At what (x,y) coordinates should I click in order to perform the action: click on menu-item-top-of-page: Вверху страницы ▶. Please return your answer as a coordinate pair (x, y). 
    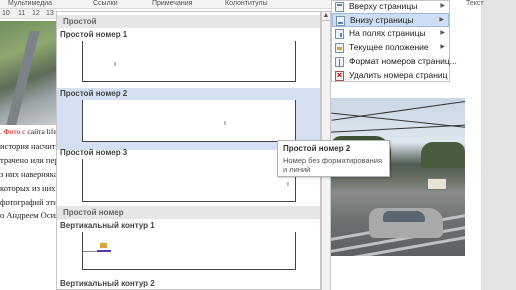
    Looking at the image, I should click on (390, 7).